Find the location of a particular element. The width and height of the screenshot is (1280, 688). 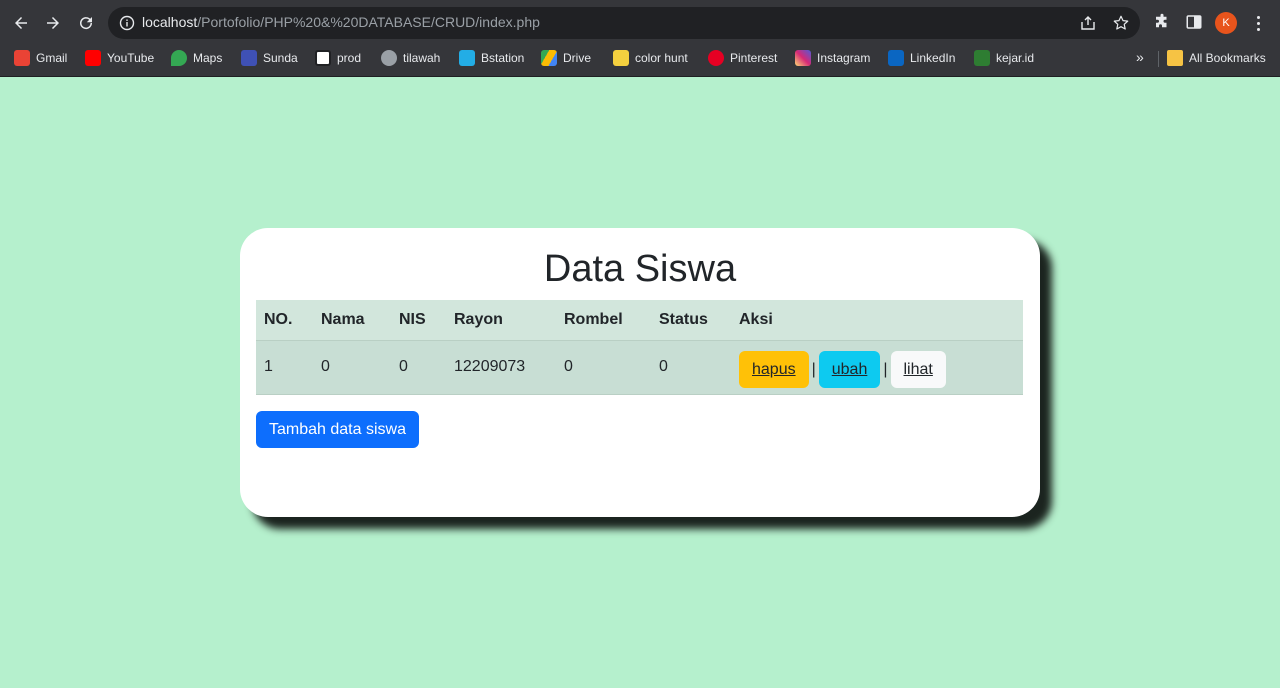

header-rombel: Rombel is located at coordinates (603, 320).